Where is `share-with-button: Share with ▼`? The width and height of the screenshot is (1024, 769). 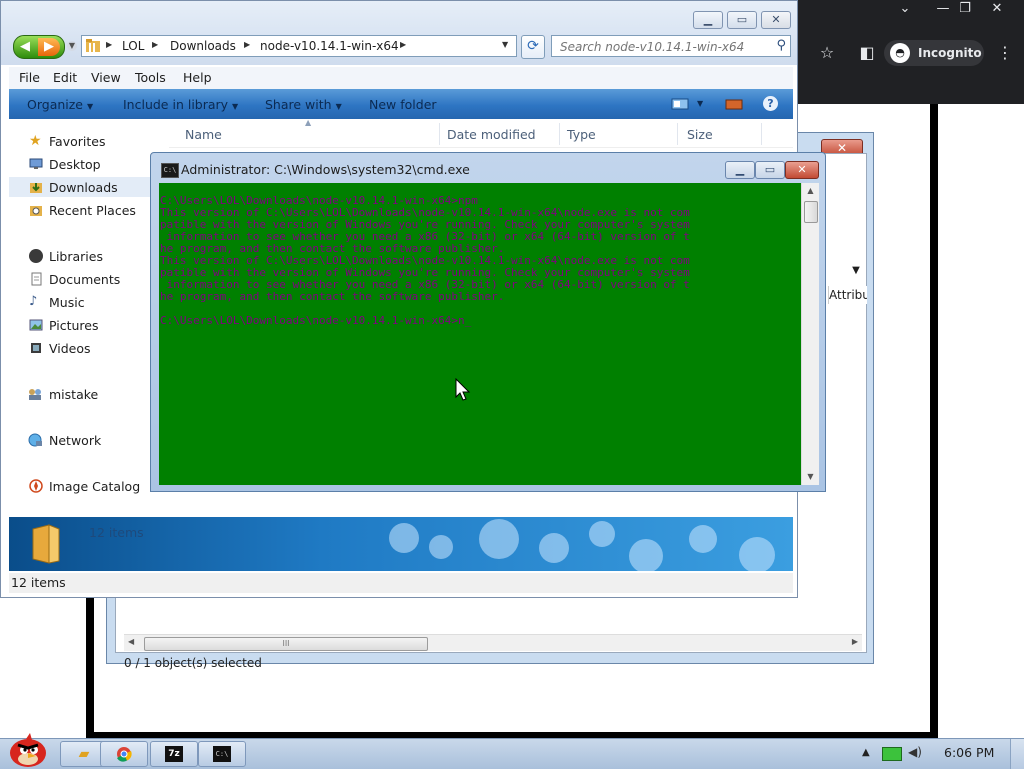 share-with-button: Share with ▼ is located at coordinates (303, 104).